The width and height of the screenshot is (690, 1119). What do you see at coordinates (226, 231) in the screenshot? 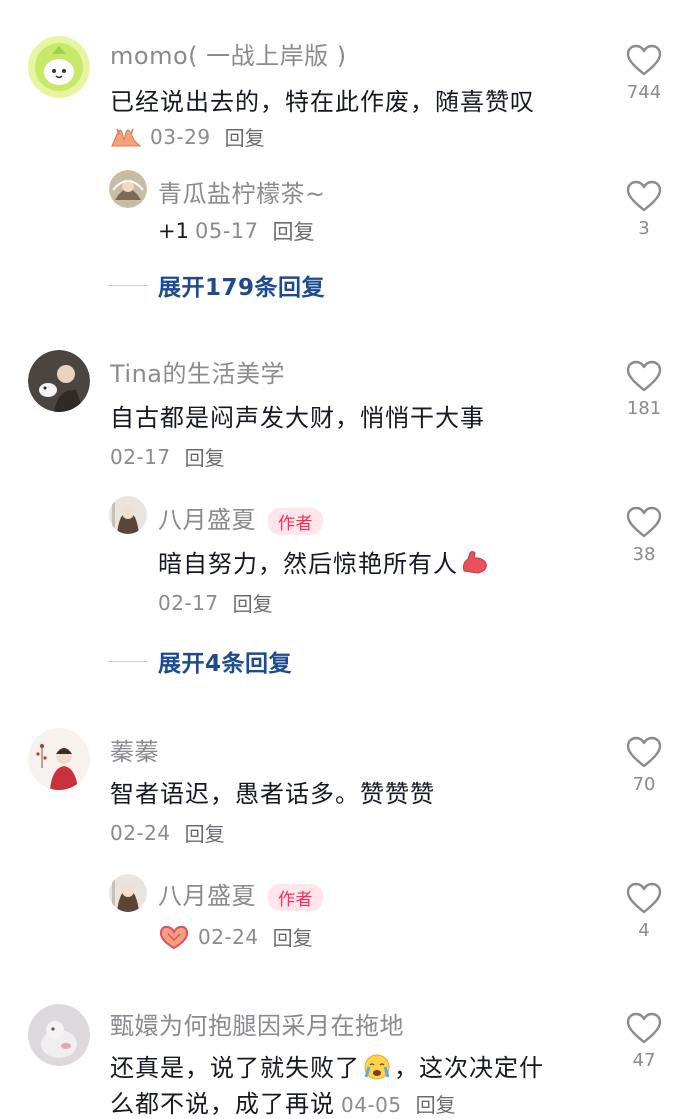
I see `reply-date: 05-17` at bounding box center [226, 231].